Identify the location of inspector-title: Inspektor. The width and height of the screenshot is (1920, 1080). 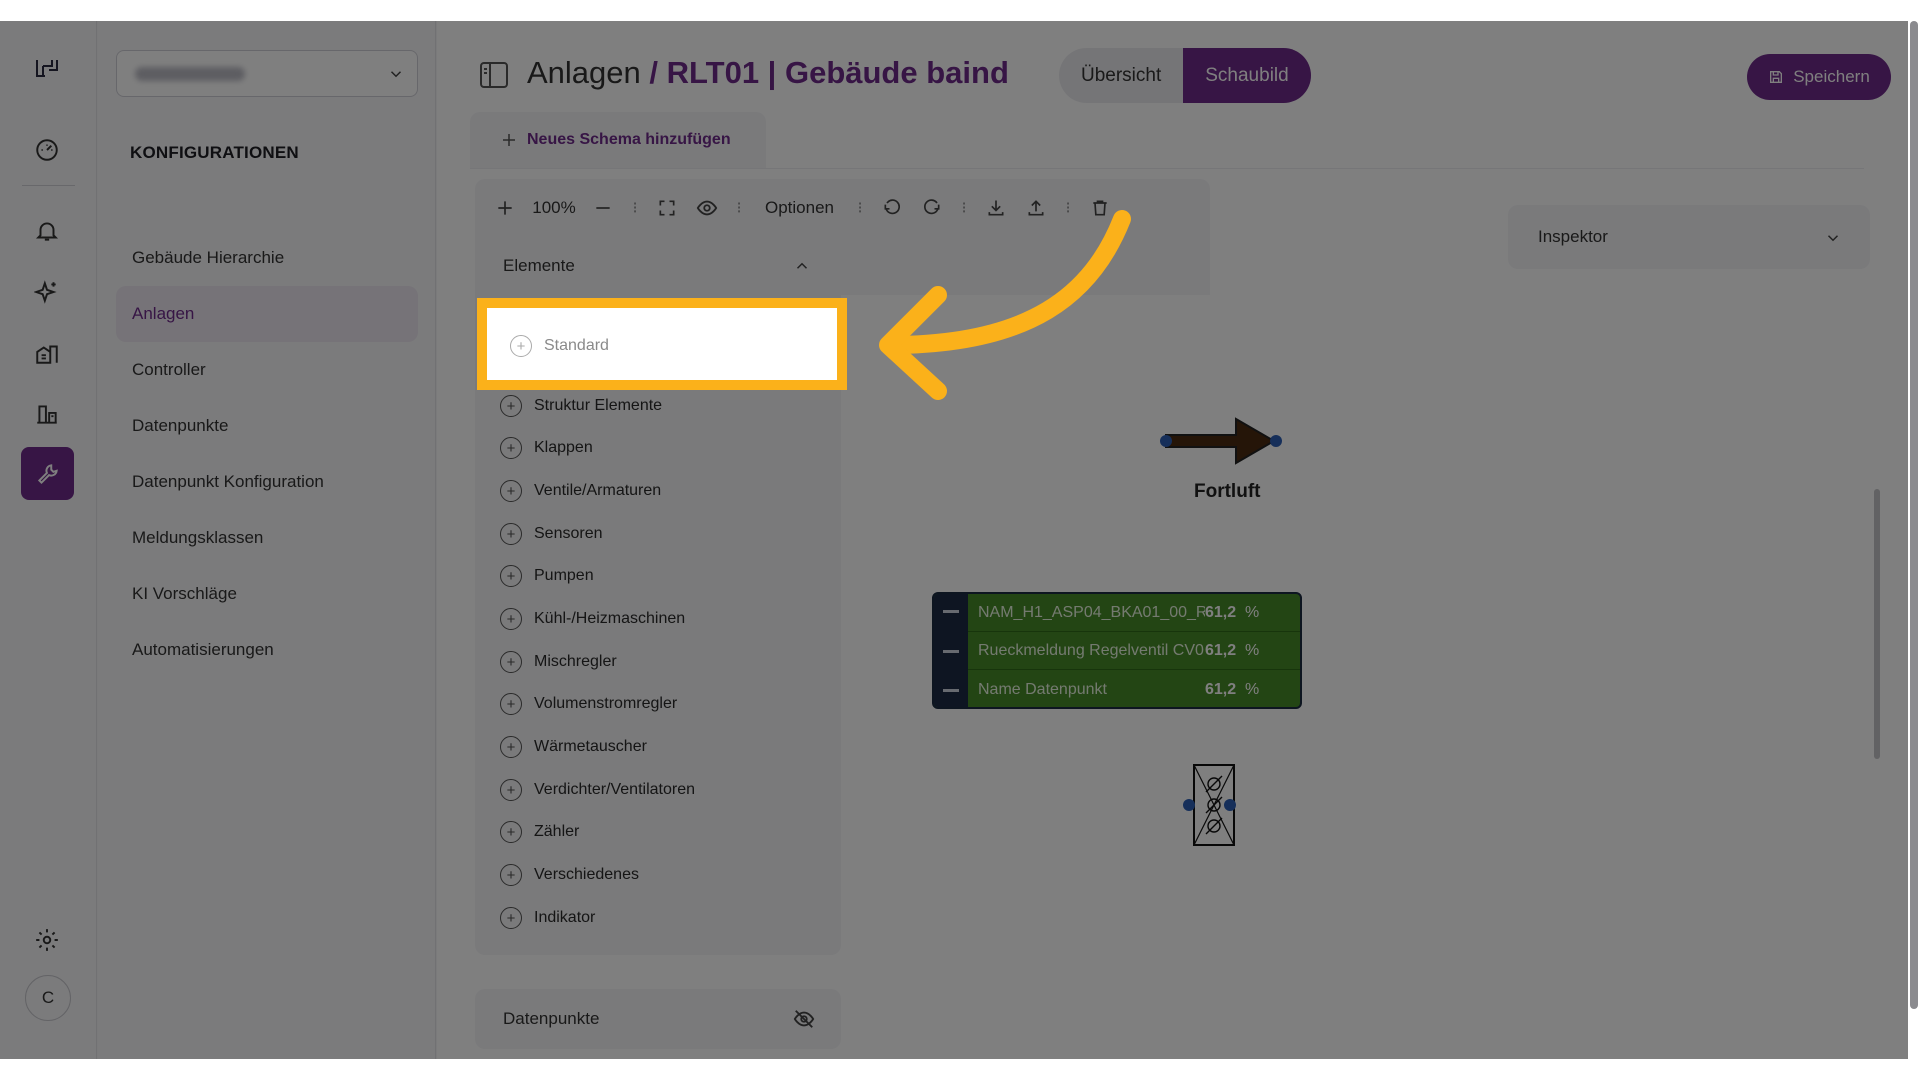
(1573, 236).